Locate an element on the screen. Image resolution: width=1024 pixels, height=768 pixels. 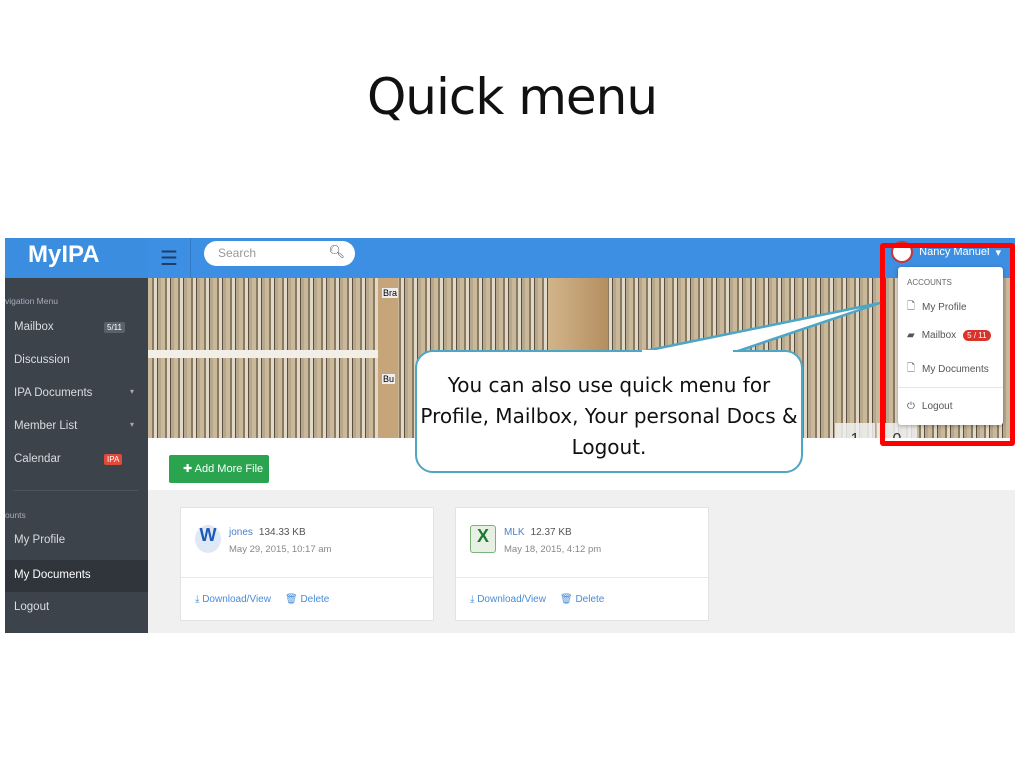
callout-pointer-cover is located at coordinates (687, 351).